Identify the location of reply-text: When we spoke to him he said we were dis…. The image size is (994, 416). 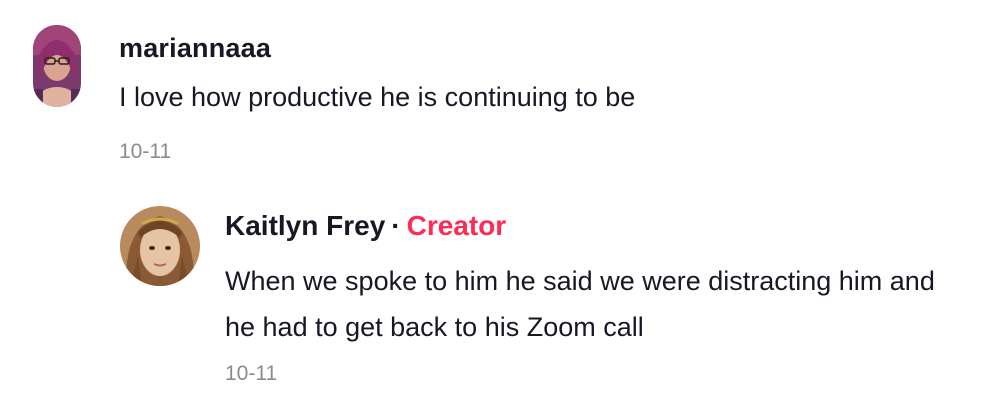
(580, 304).